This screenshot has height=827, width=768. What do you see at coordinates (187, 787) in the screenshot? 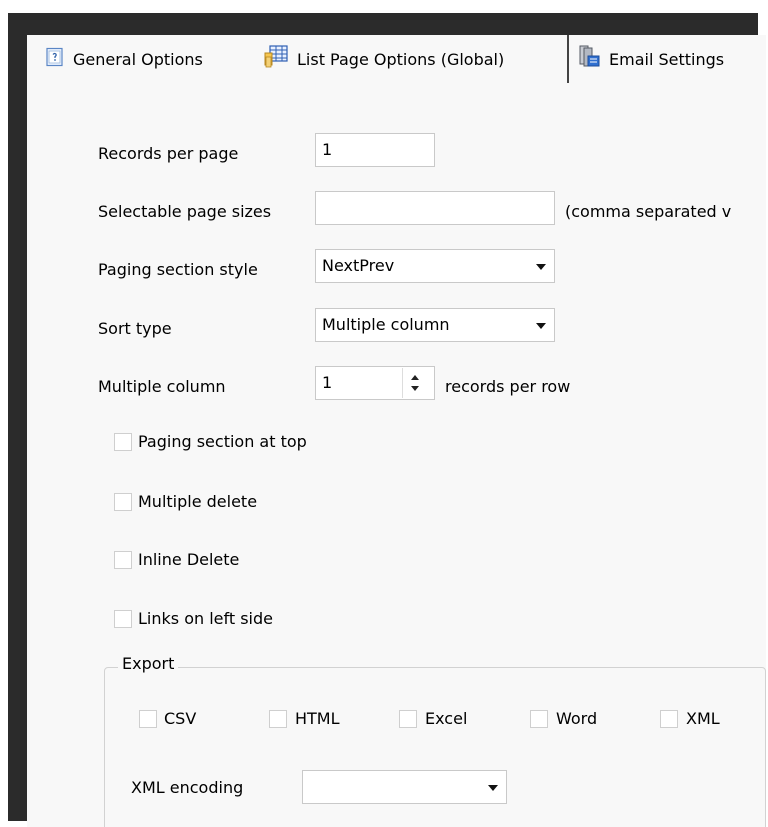
I see `xml-encoding-label: XML encoding` at bounding box center [187, 787].